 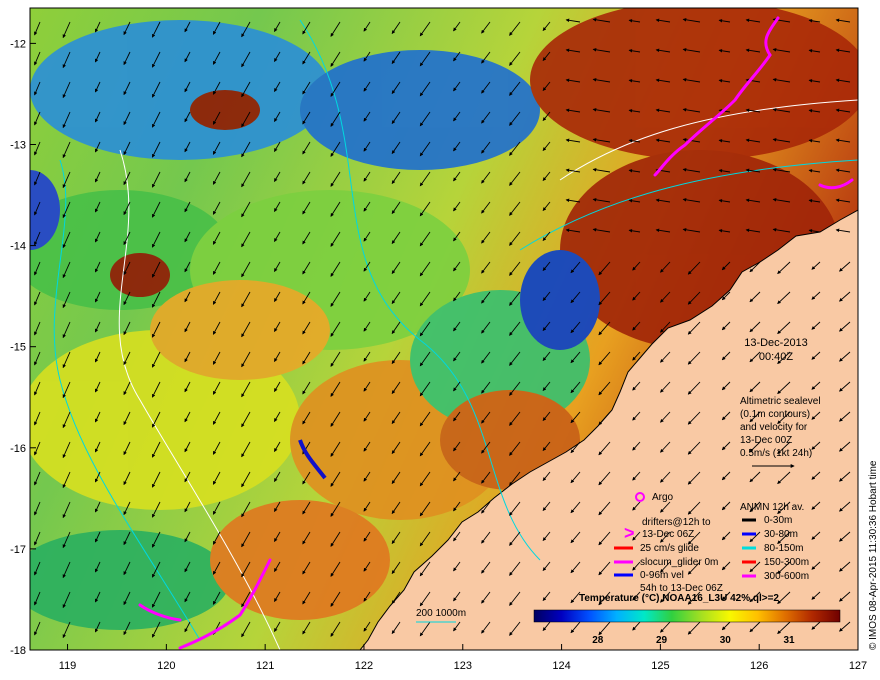 I want to click on anmn-title: ANMN 12h av., so click(x=772, y=507).